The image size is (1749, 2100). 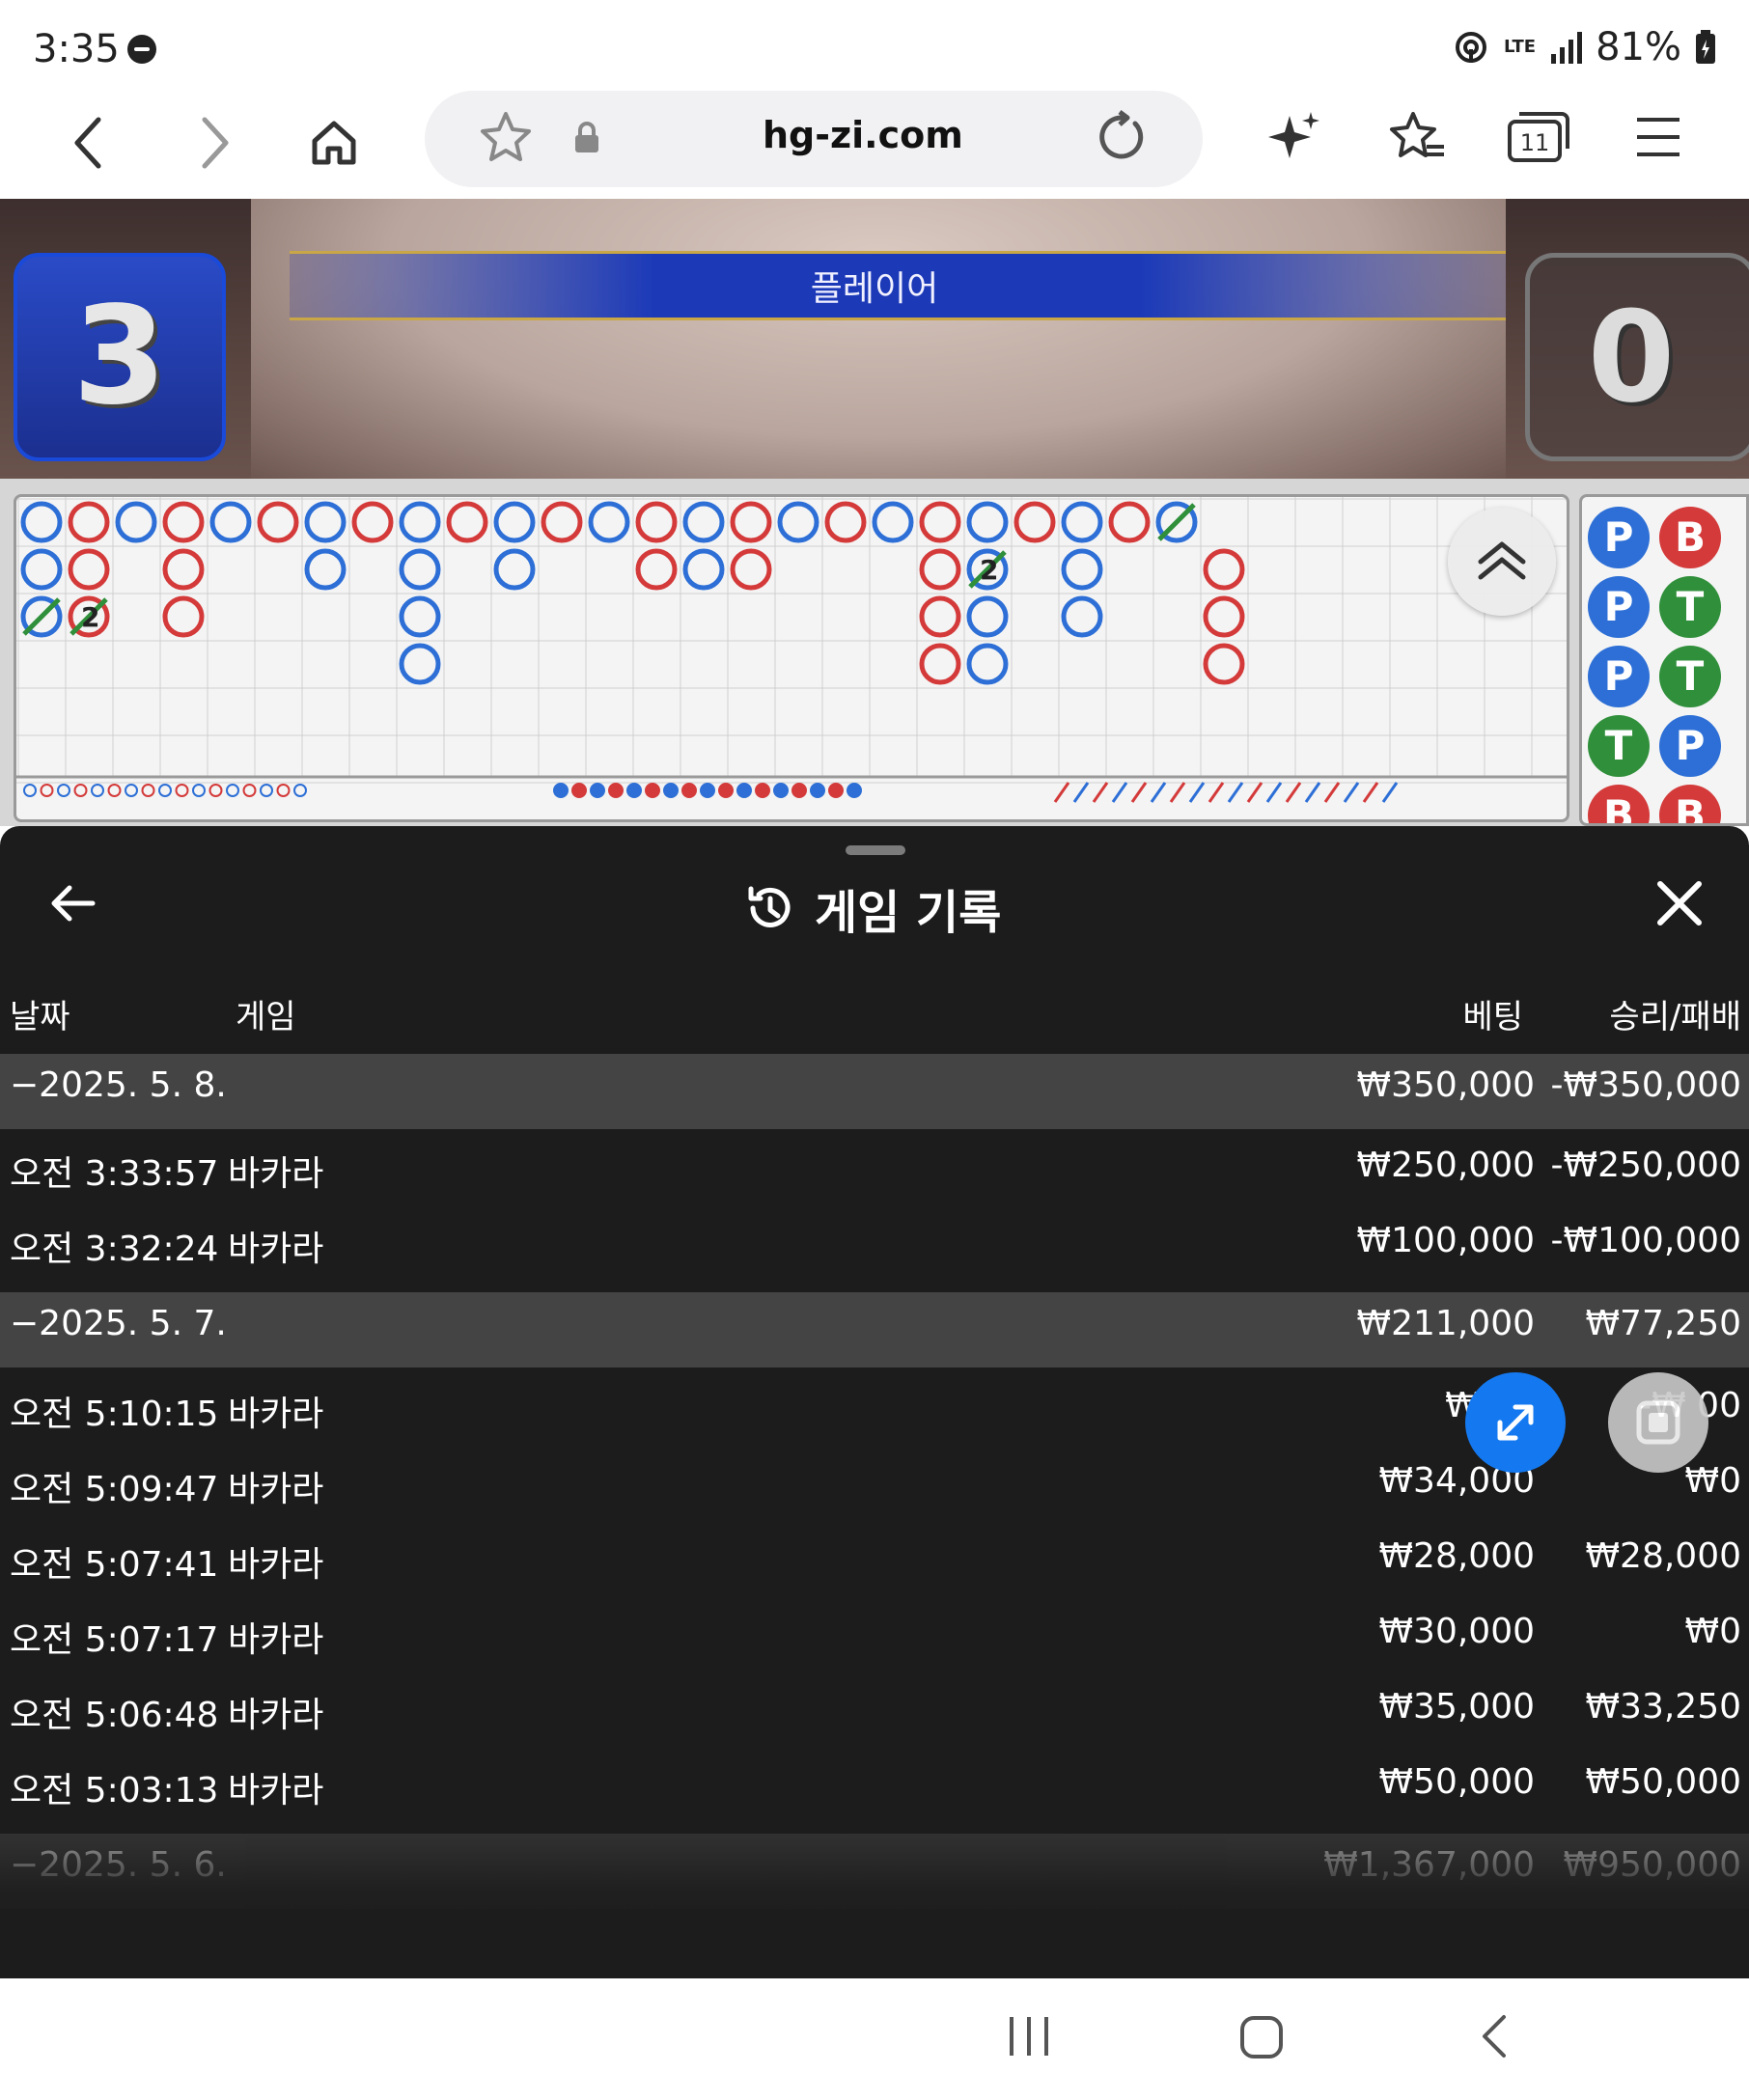 What do you see at coordinates (1705, 47) in the screenshot?
I see `battery-icon` at bounding box center [1705, 47].